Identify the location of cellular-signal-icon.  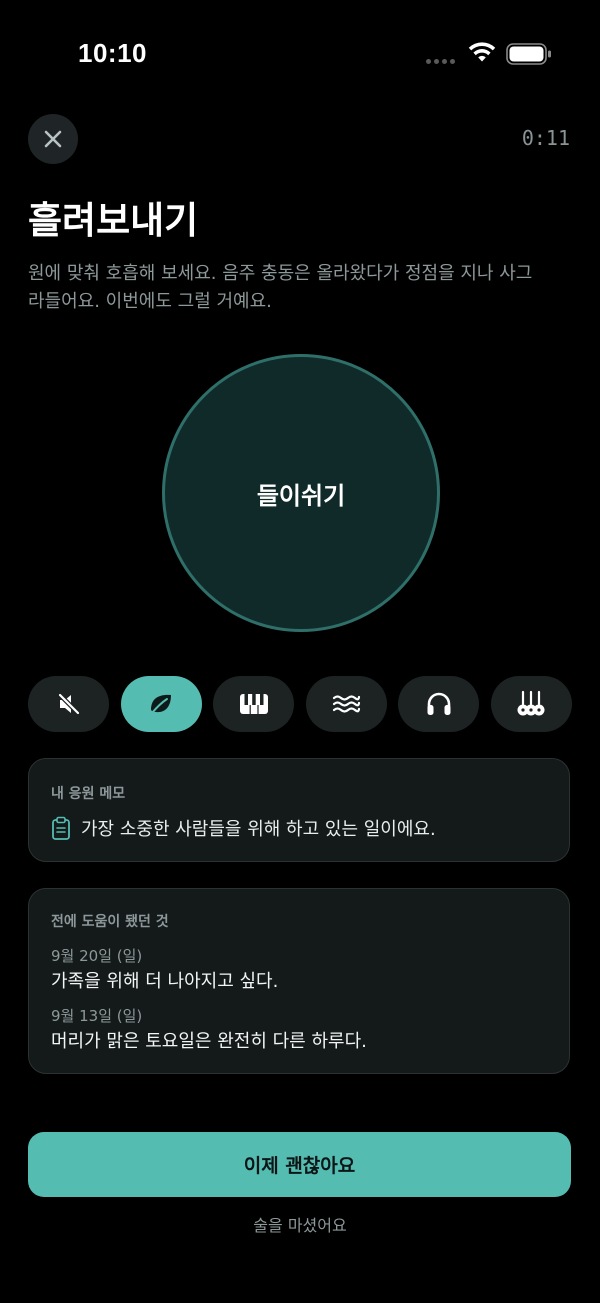
(440, 61).